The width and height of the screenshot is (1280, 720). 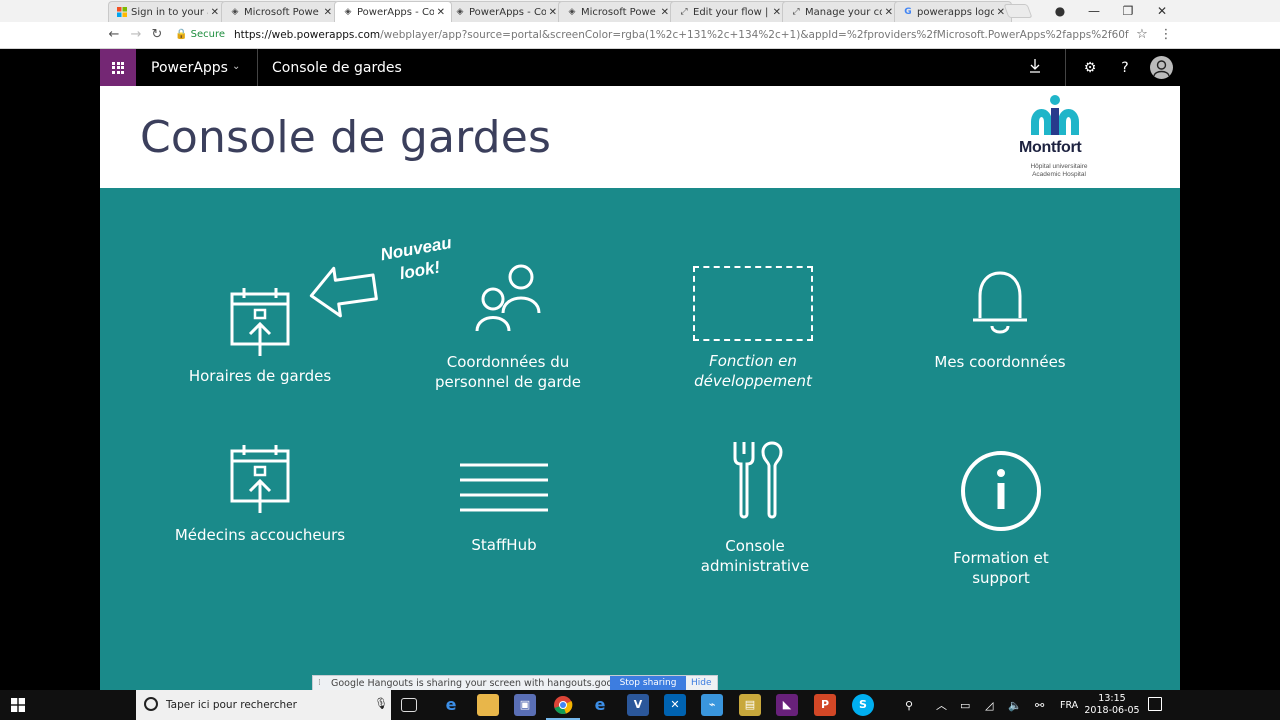 I want to click on network-icon: ⚯, so click(x=1039, y=705).